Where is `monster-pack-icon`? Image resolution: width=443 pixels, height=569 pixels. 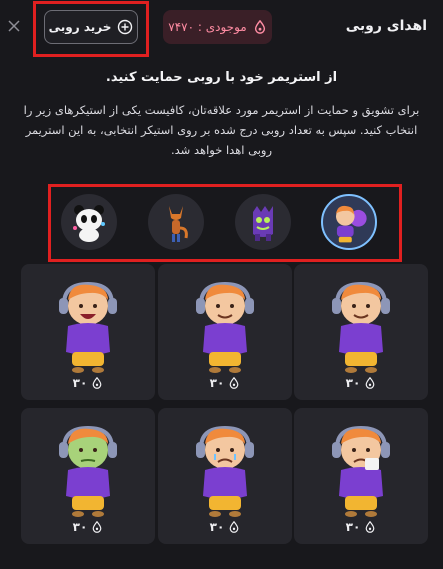 monster-pack-icon is located at coordinates (263, 223).